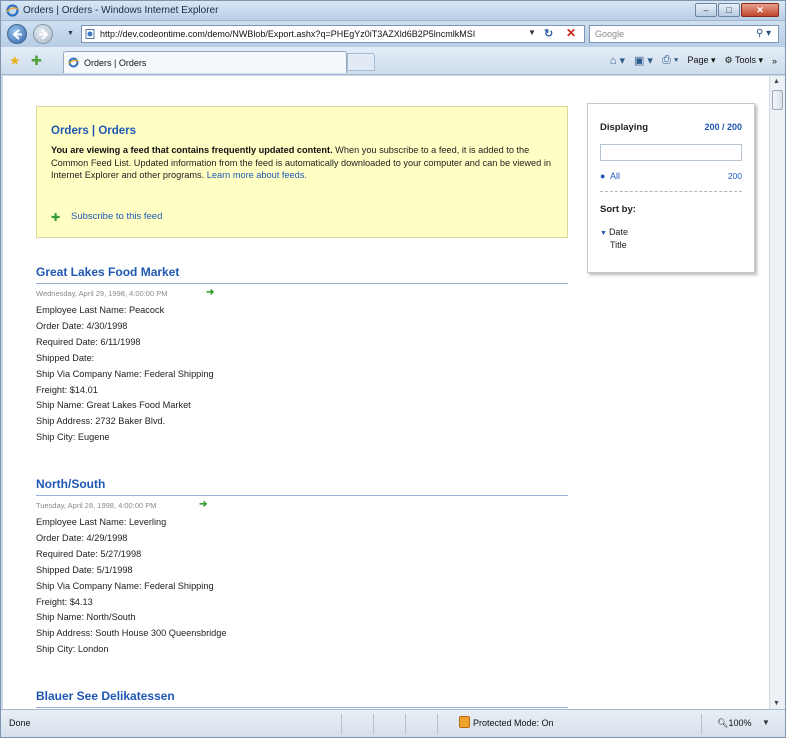 The width and height of the screenshot is (786, 738). What do you see at coordinates (671, 191) in the screenshot?
I see `divider` at bounding box center [671, 191].